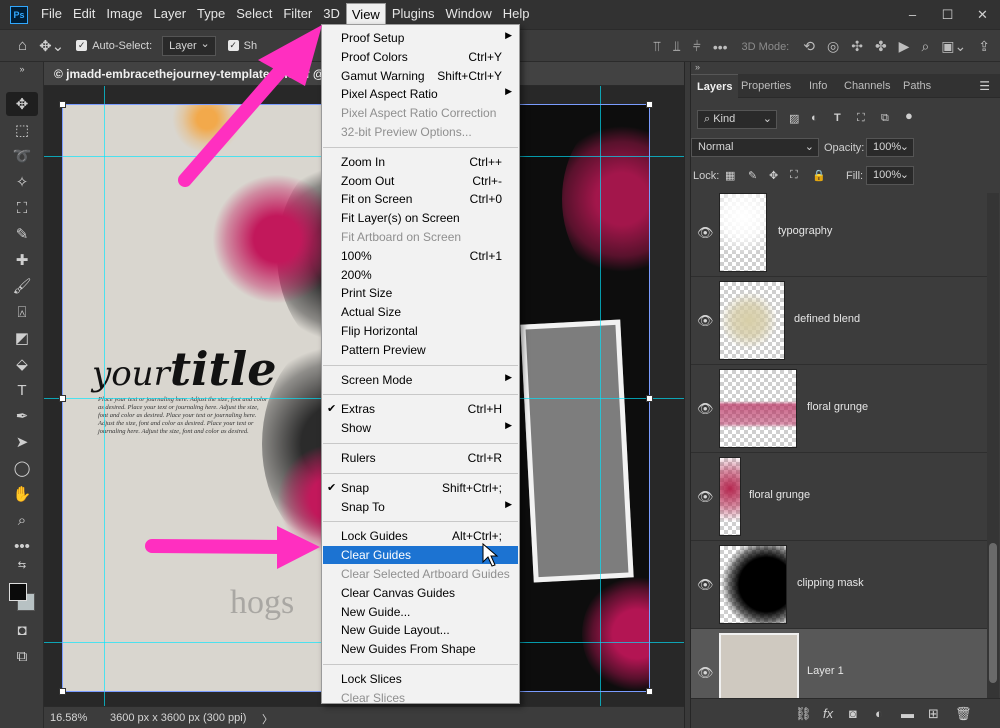 Image resolution: width=1000 pixels, height=728 pixels. I want to click on view-menu-item-zoom-in: Zoom In Ctrl++, so click(420, 162).